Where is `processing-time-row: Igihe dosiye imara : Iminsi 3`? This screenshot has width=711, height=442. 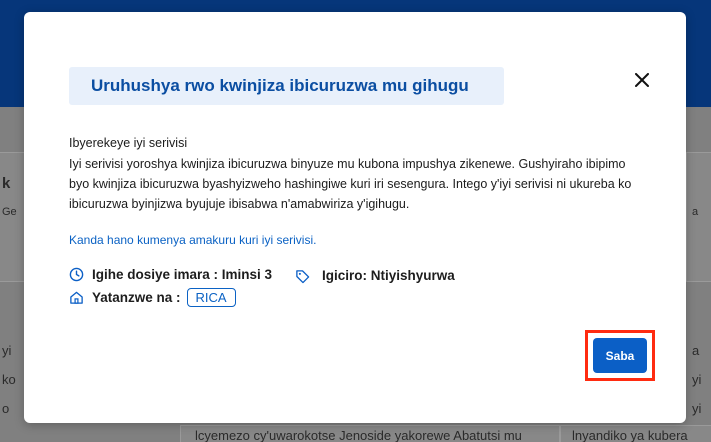 processing-time-row: Igihe dosiye imara : Iminsi 3 is located at coordinates (170, 274).